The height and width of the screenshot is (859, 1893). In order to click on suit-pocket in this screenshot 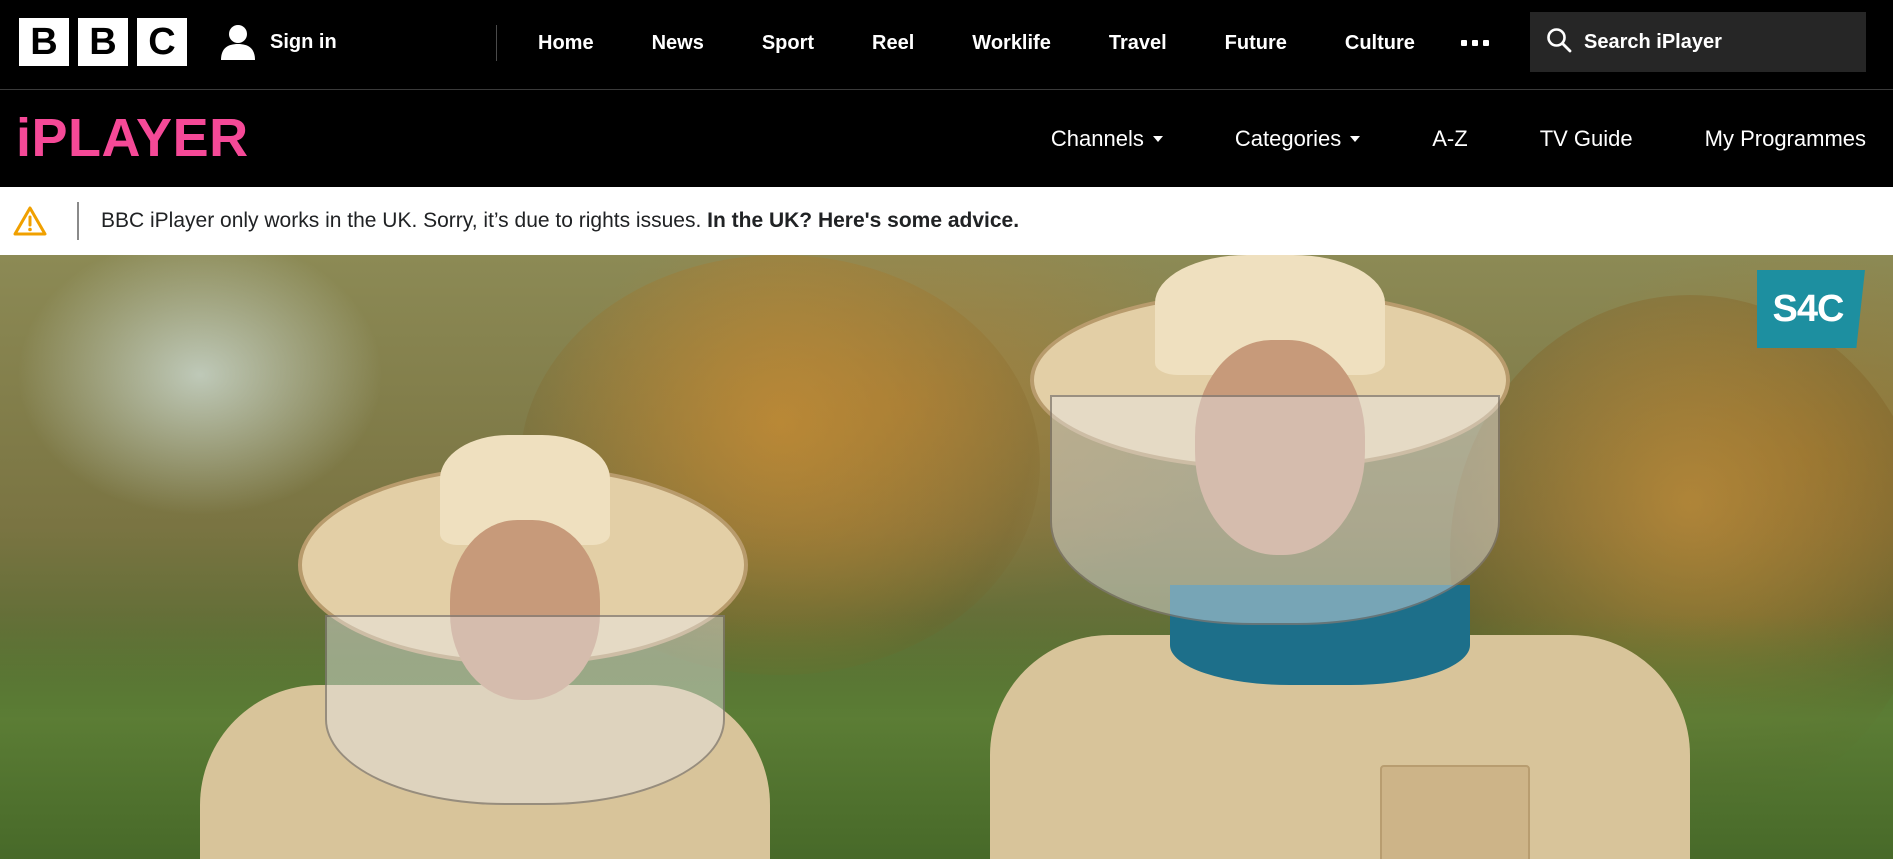, I will do `click(1455, 812)`.